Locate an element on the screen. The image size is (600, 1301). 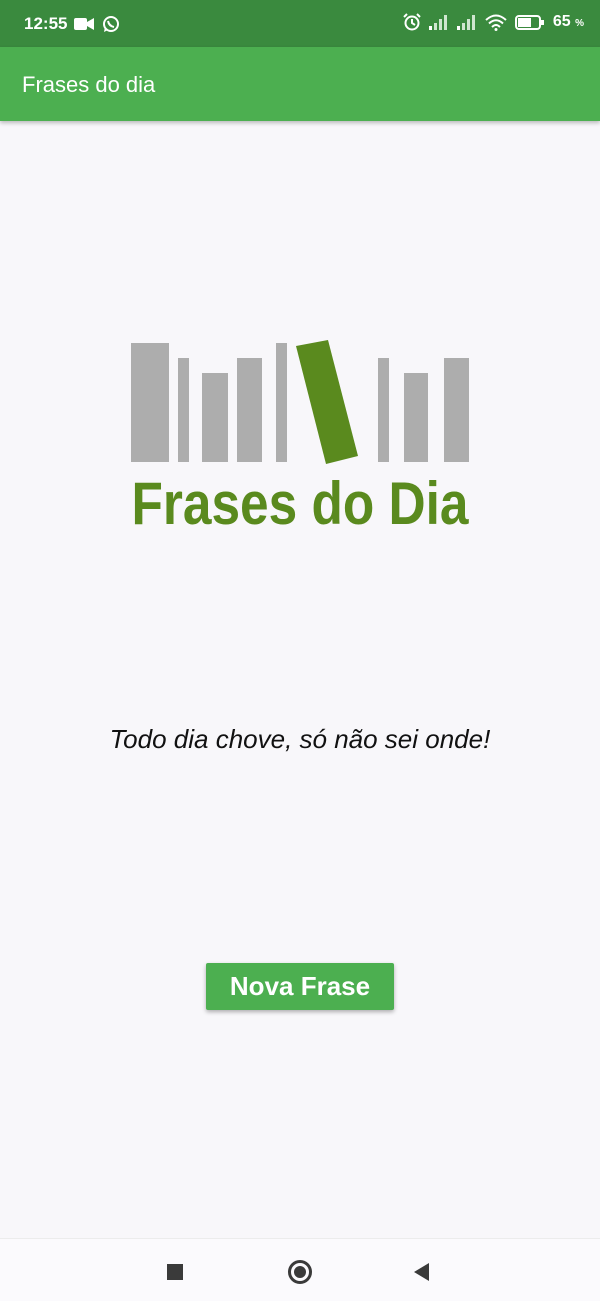
home-icon is located at coordinates (300, 1272).